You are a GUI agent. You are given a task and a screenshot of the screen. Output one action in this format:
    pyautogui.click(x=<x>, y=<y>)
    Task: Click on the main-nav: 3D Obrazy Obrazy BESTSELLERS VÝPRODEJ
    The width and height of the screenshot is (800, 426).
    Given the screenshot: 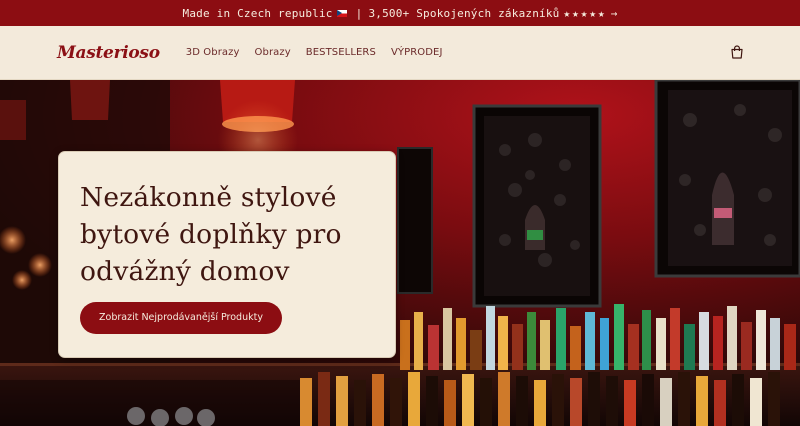 What is the action you would take?
    pyautogui.click(x=314, y=52)
    